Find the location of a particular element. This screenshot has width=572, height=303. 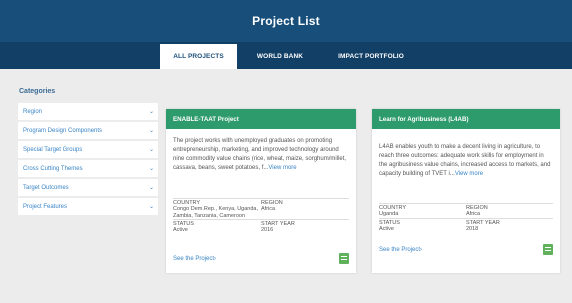

category-label: Region is located at coordinates (33, 111).